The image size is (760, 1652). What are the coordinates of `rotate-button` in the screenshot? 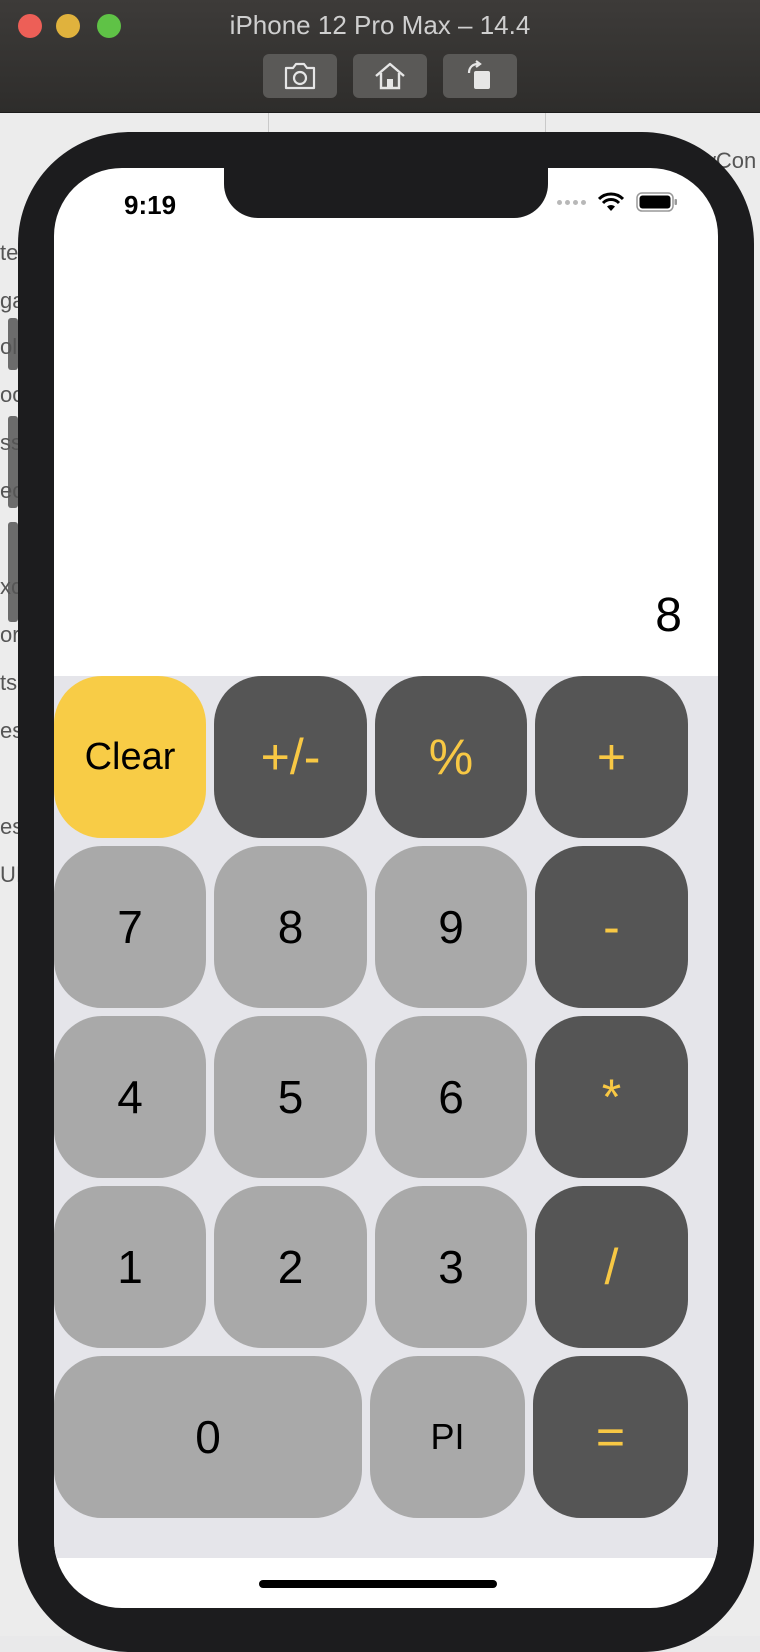 It's located at (480, 76).